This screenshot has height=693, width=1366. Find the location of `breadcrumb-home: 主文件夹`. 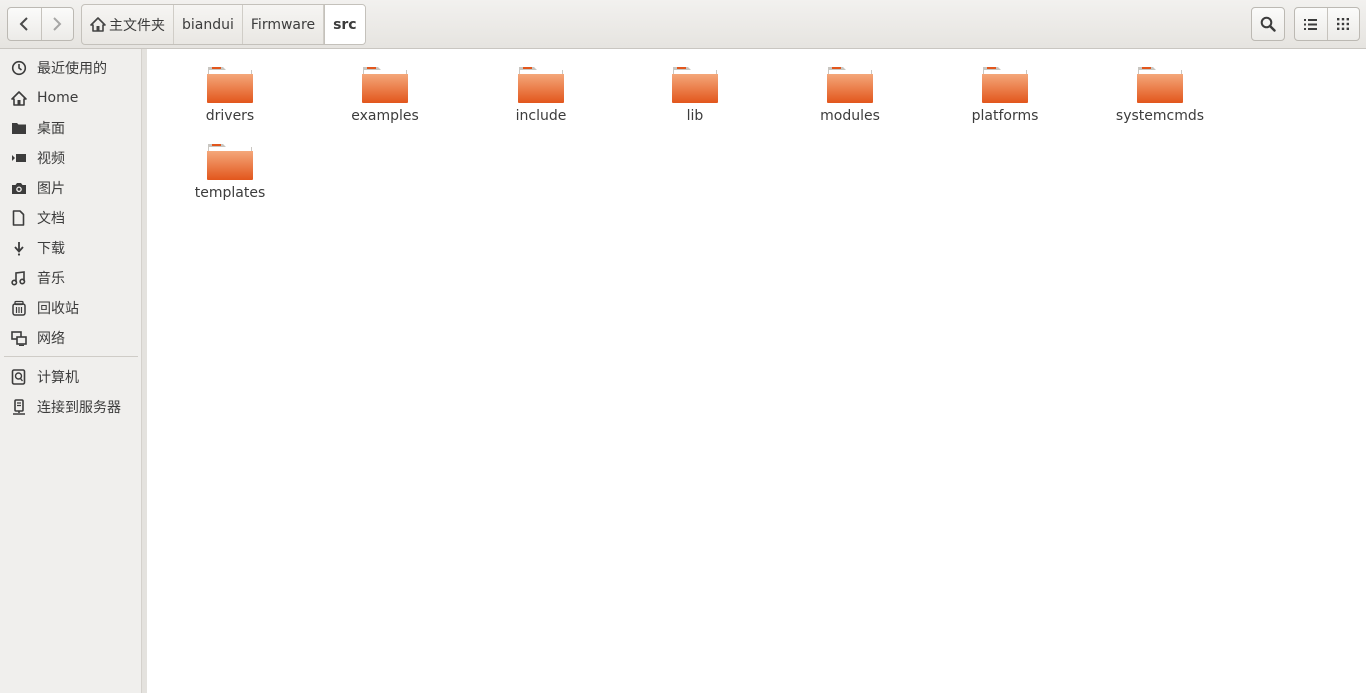

breadcrumb-home: 主文件夹 is located at coordinates (128, 24).